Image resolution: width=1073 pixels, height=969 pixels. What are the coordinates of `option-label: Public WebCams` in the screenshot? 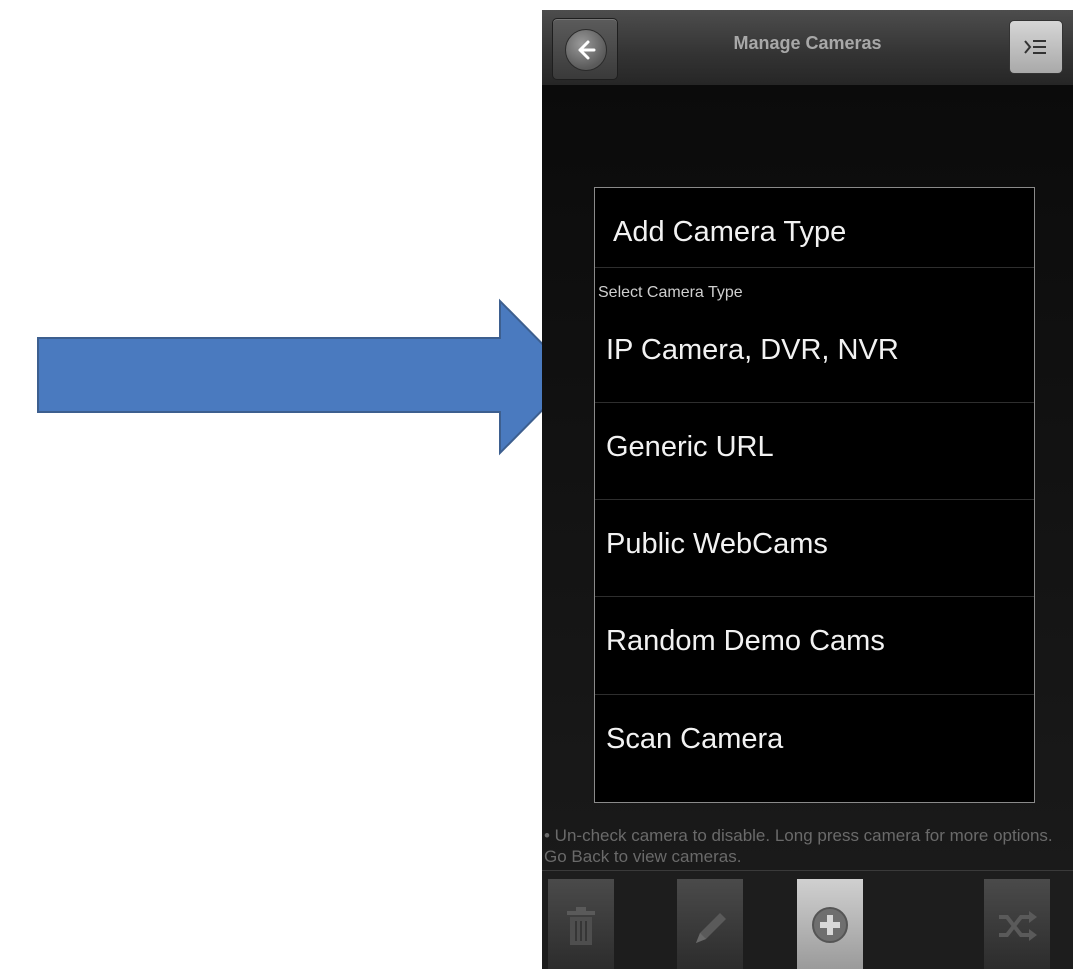 It's located at (717, 544).